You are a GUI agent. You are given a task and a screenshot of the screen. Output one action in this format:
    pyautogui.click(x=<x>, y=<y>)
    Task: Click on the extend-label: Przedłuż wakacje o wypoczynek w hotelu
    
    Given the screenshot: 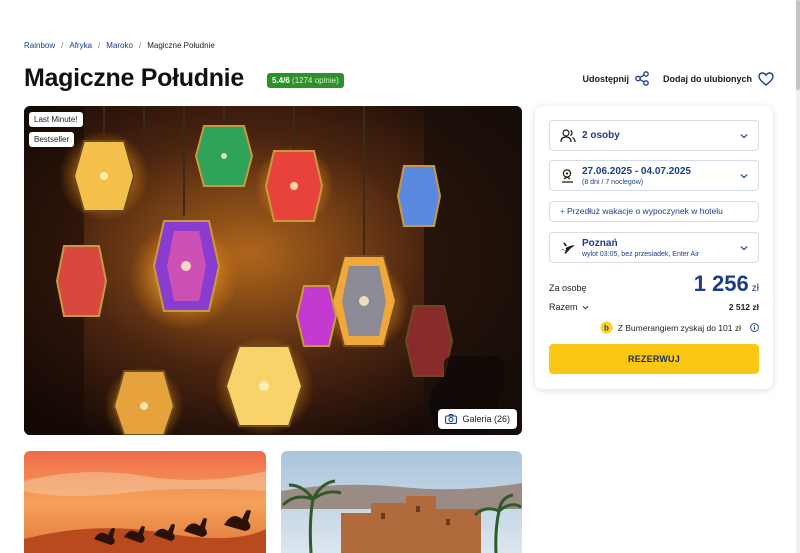 What is the action you would take?
    pyautogui.click(x=644, y=211)
    